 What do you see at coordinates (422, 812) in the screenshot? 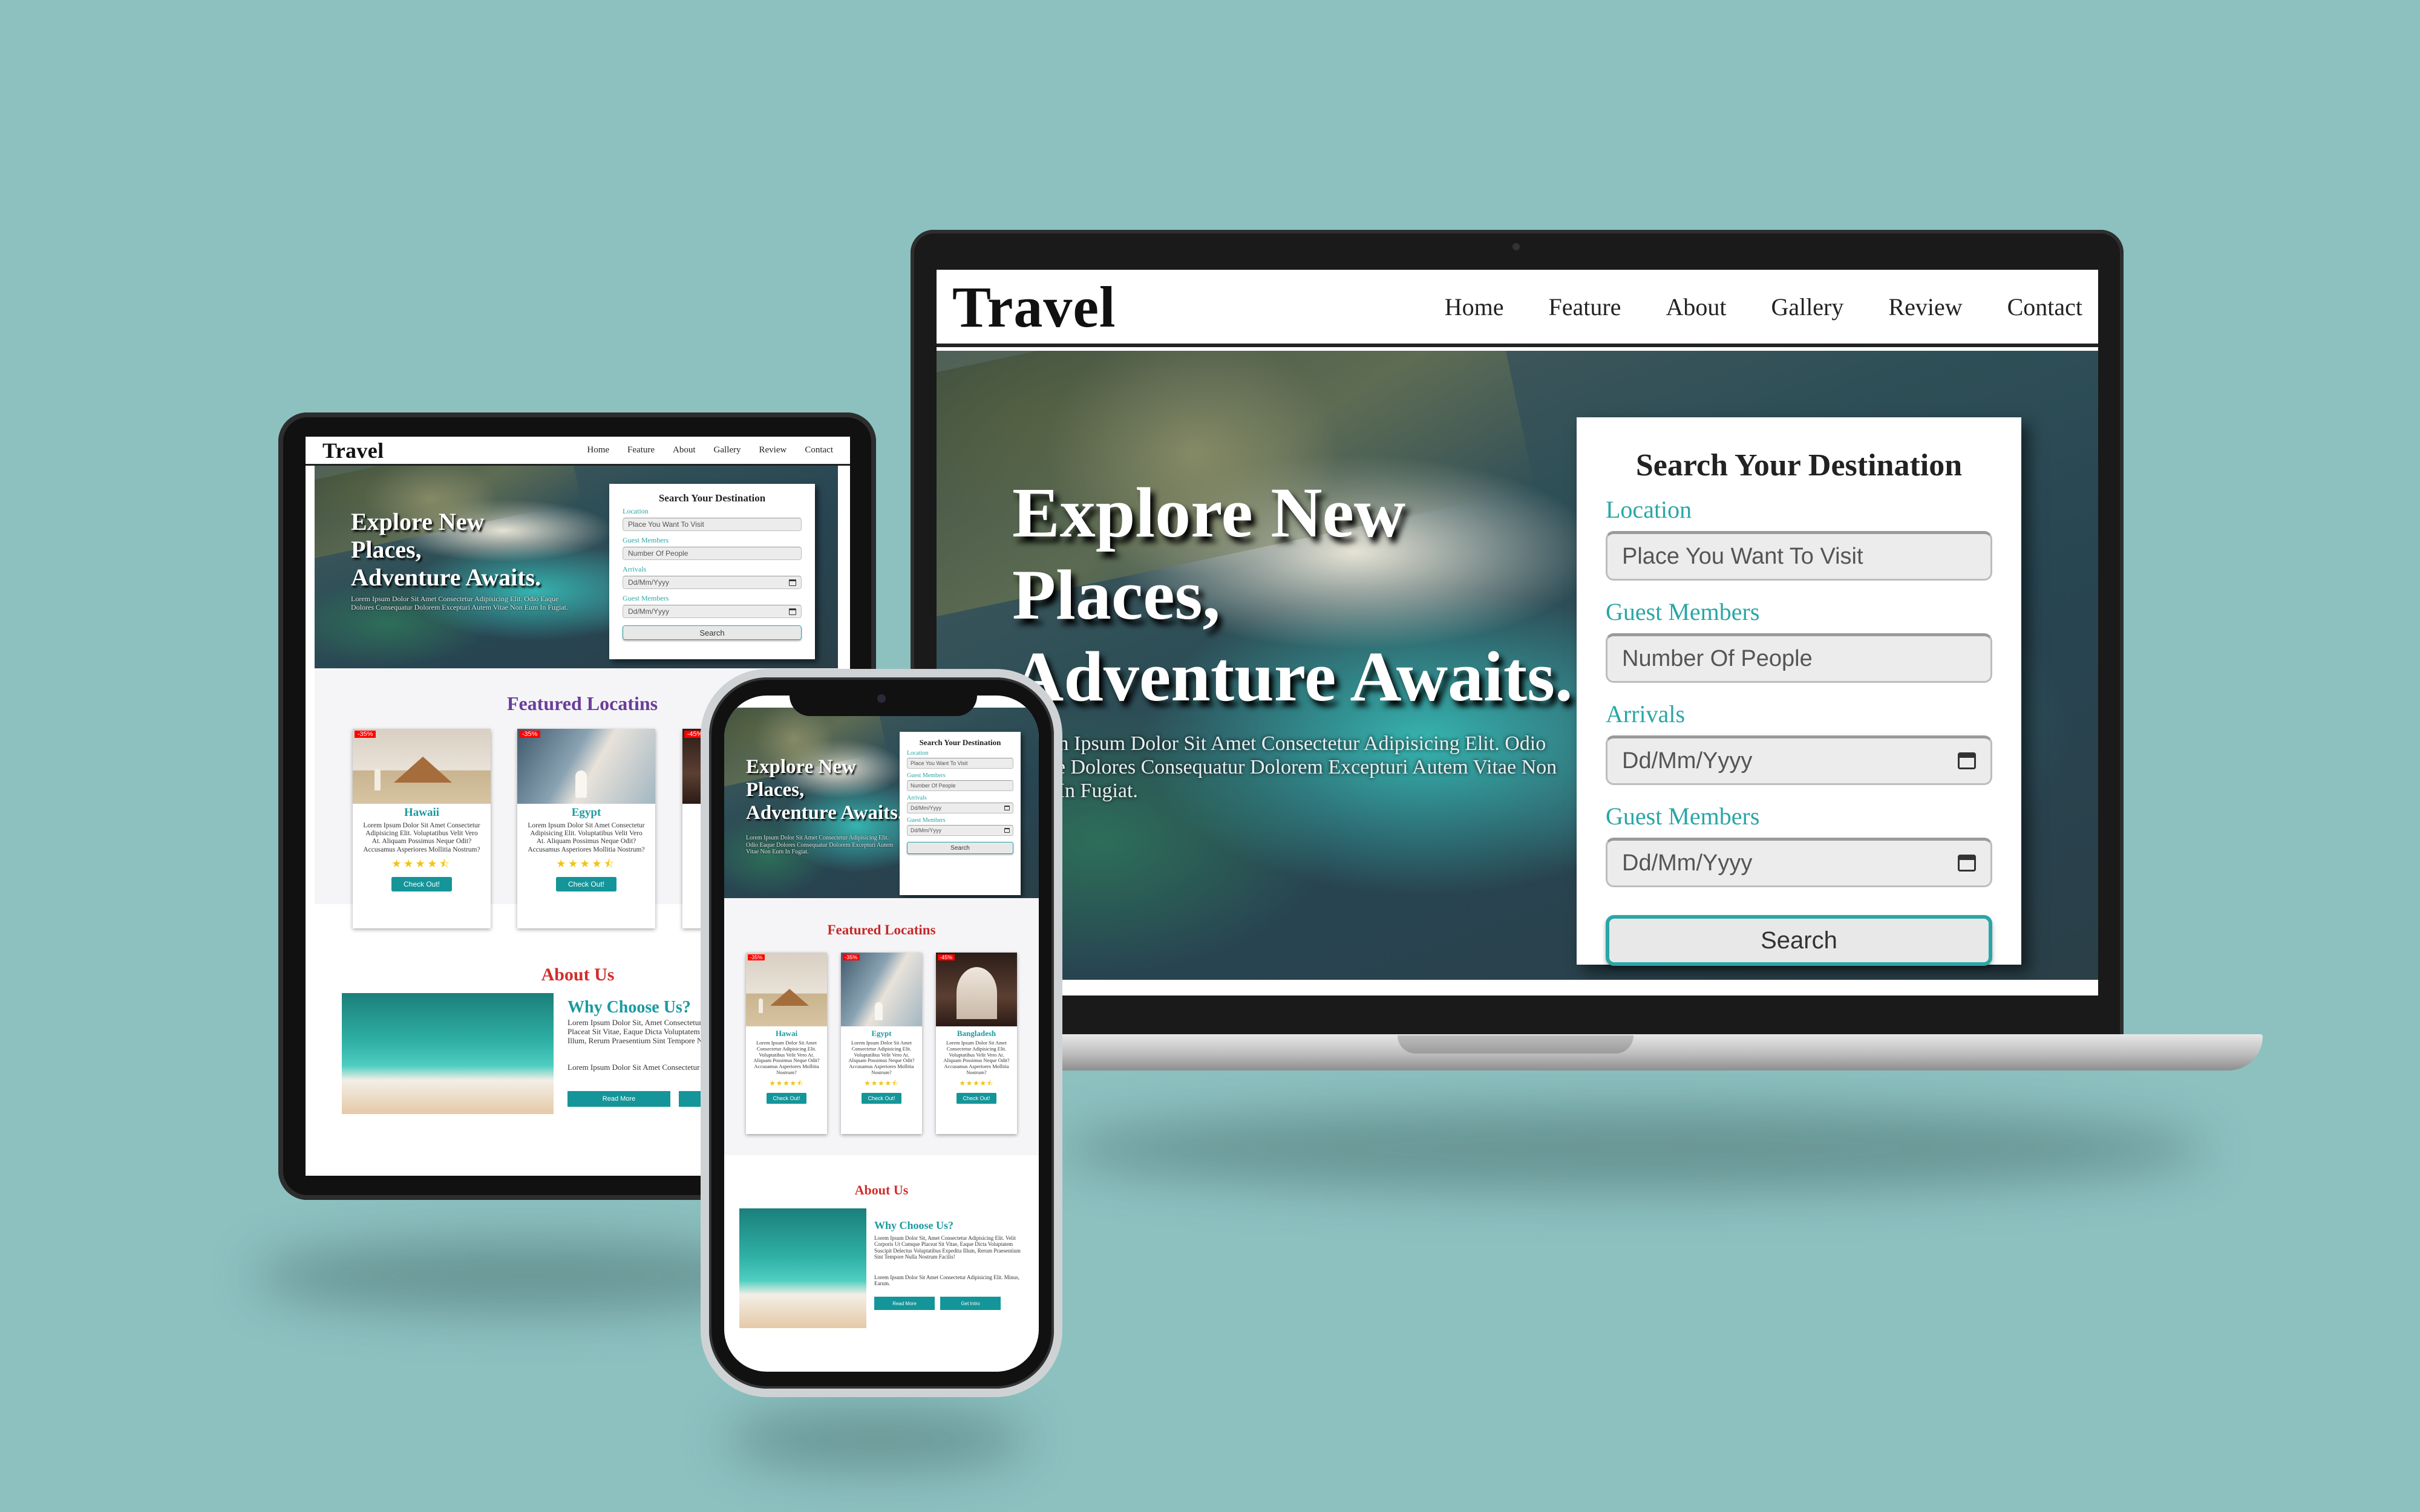
I see `card-title: Hawaii` at bounding box center [422, 812].